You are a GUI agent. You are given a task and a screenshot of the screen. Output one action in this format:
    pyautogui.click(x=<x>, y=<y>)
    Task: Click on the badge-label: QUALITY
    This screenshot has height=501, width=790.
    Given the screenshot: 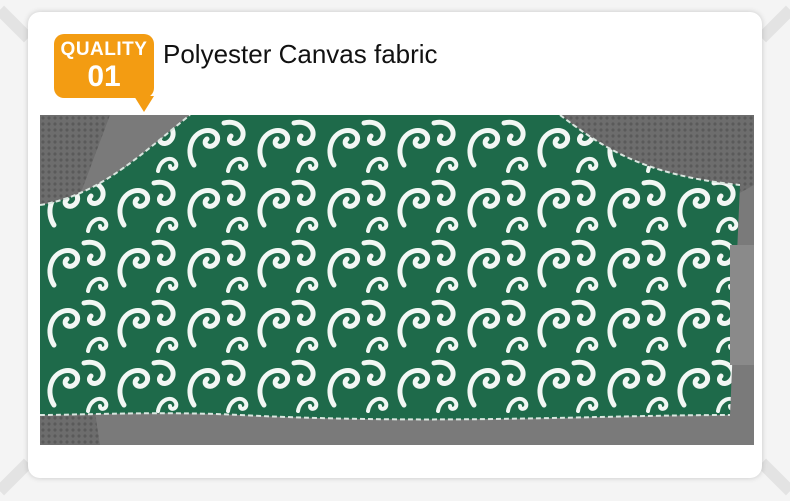 What is the action you would take?
    pyautogui.click(x=104, y=49)
    